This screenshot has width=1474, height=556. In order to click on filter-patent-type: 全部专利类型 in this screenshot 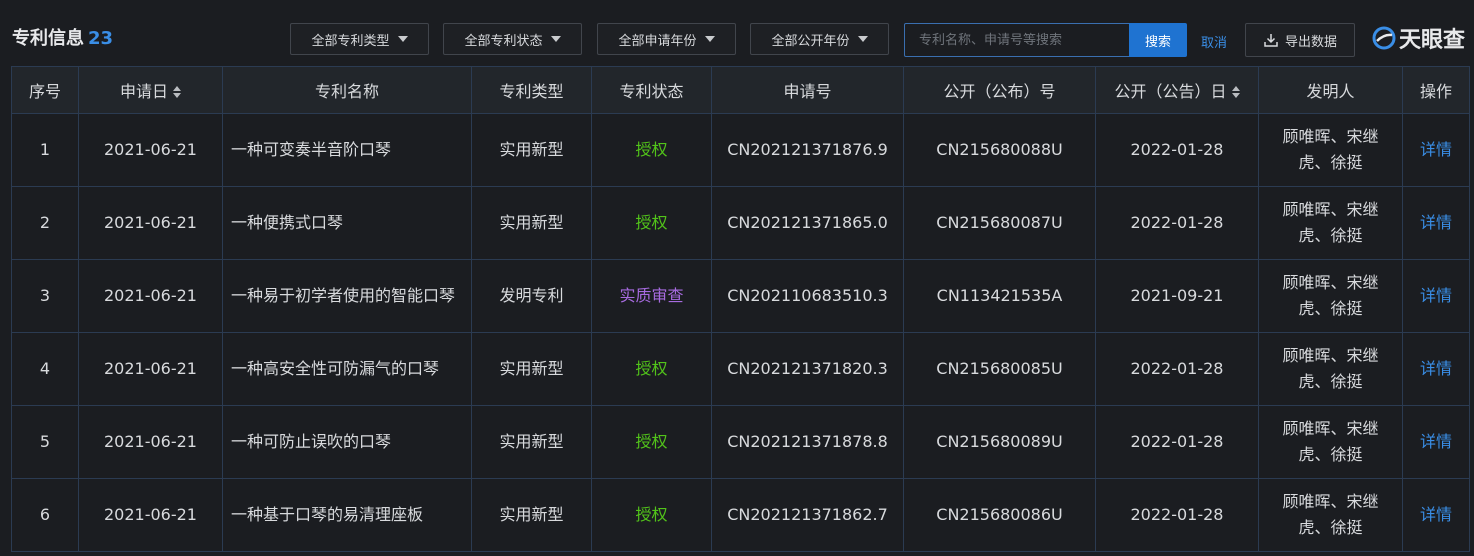, I will do `click(359, 39)`.